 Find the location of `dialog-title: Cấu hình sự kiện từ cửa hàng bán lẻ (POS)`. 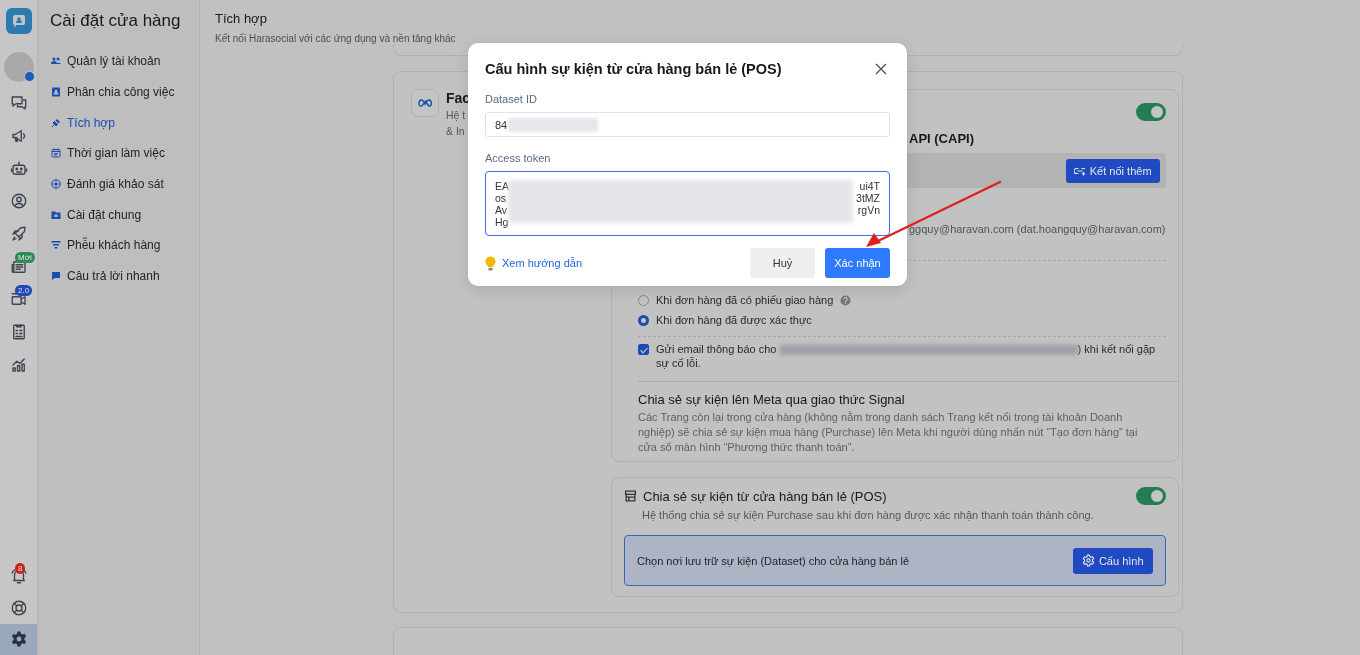

dialog-title: Cấu hình sự kiện từ cửa hàng bán lẻ (POS) is located at coordinates (633, 69).